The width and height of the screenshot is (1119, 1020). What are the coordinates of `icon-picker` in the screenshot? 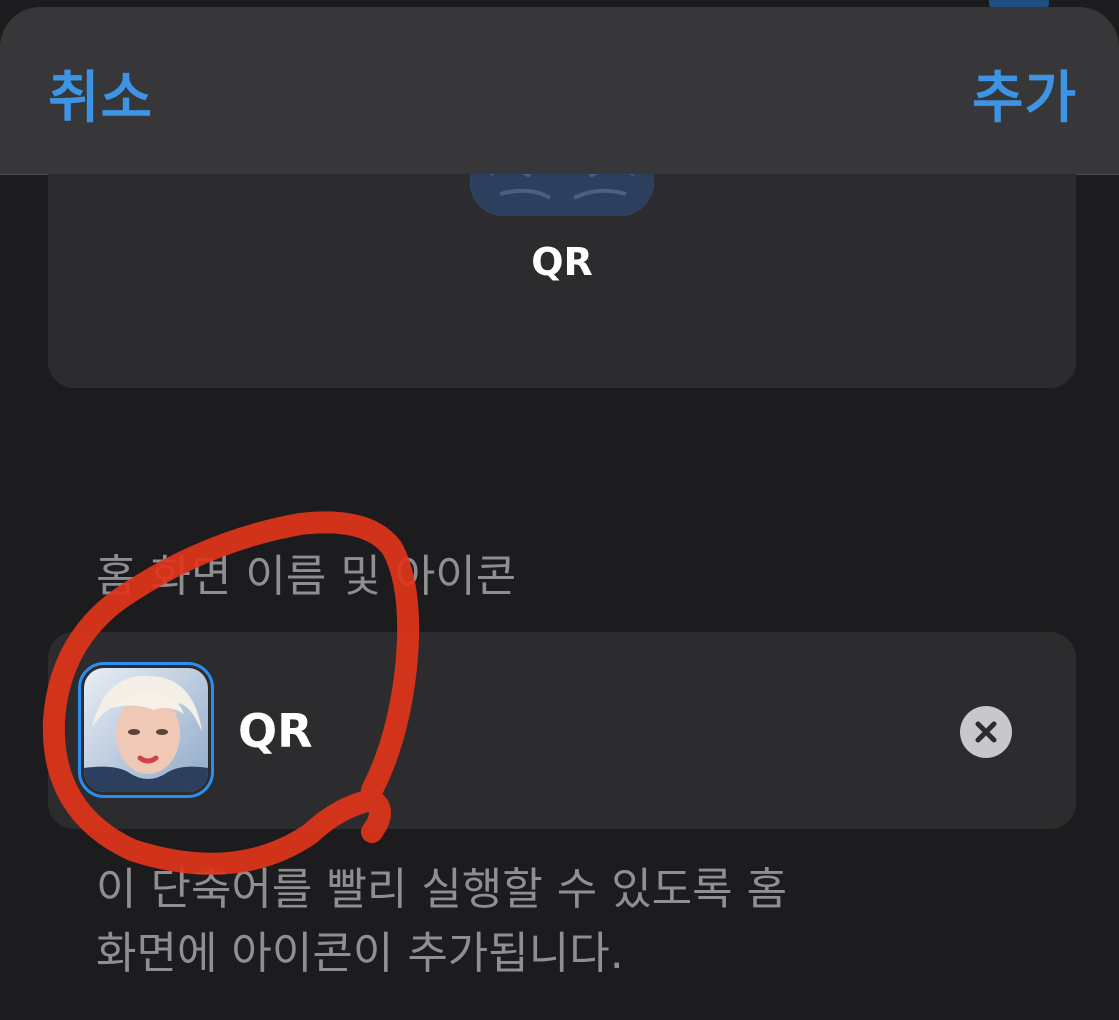 It's located at (146, 730).